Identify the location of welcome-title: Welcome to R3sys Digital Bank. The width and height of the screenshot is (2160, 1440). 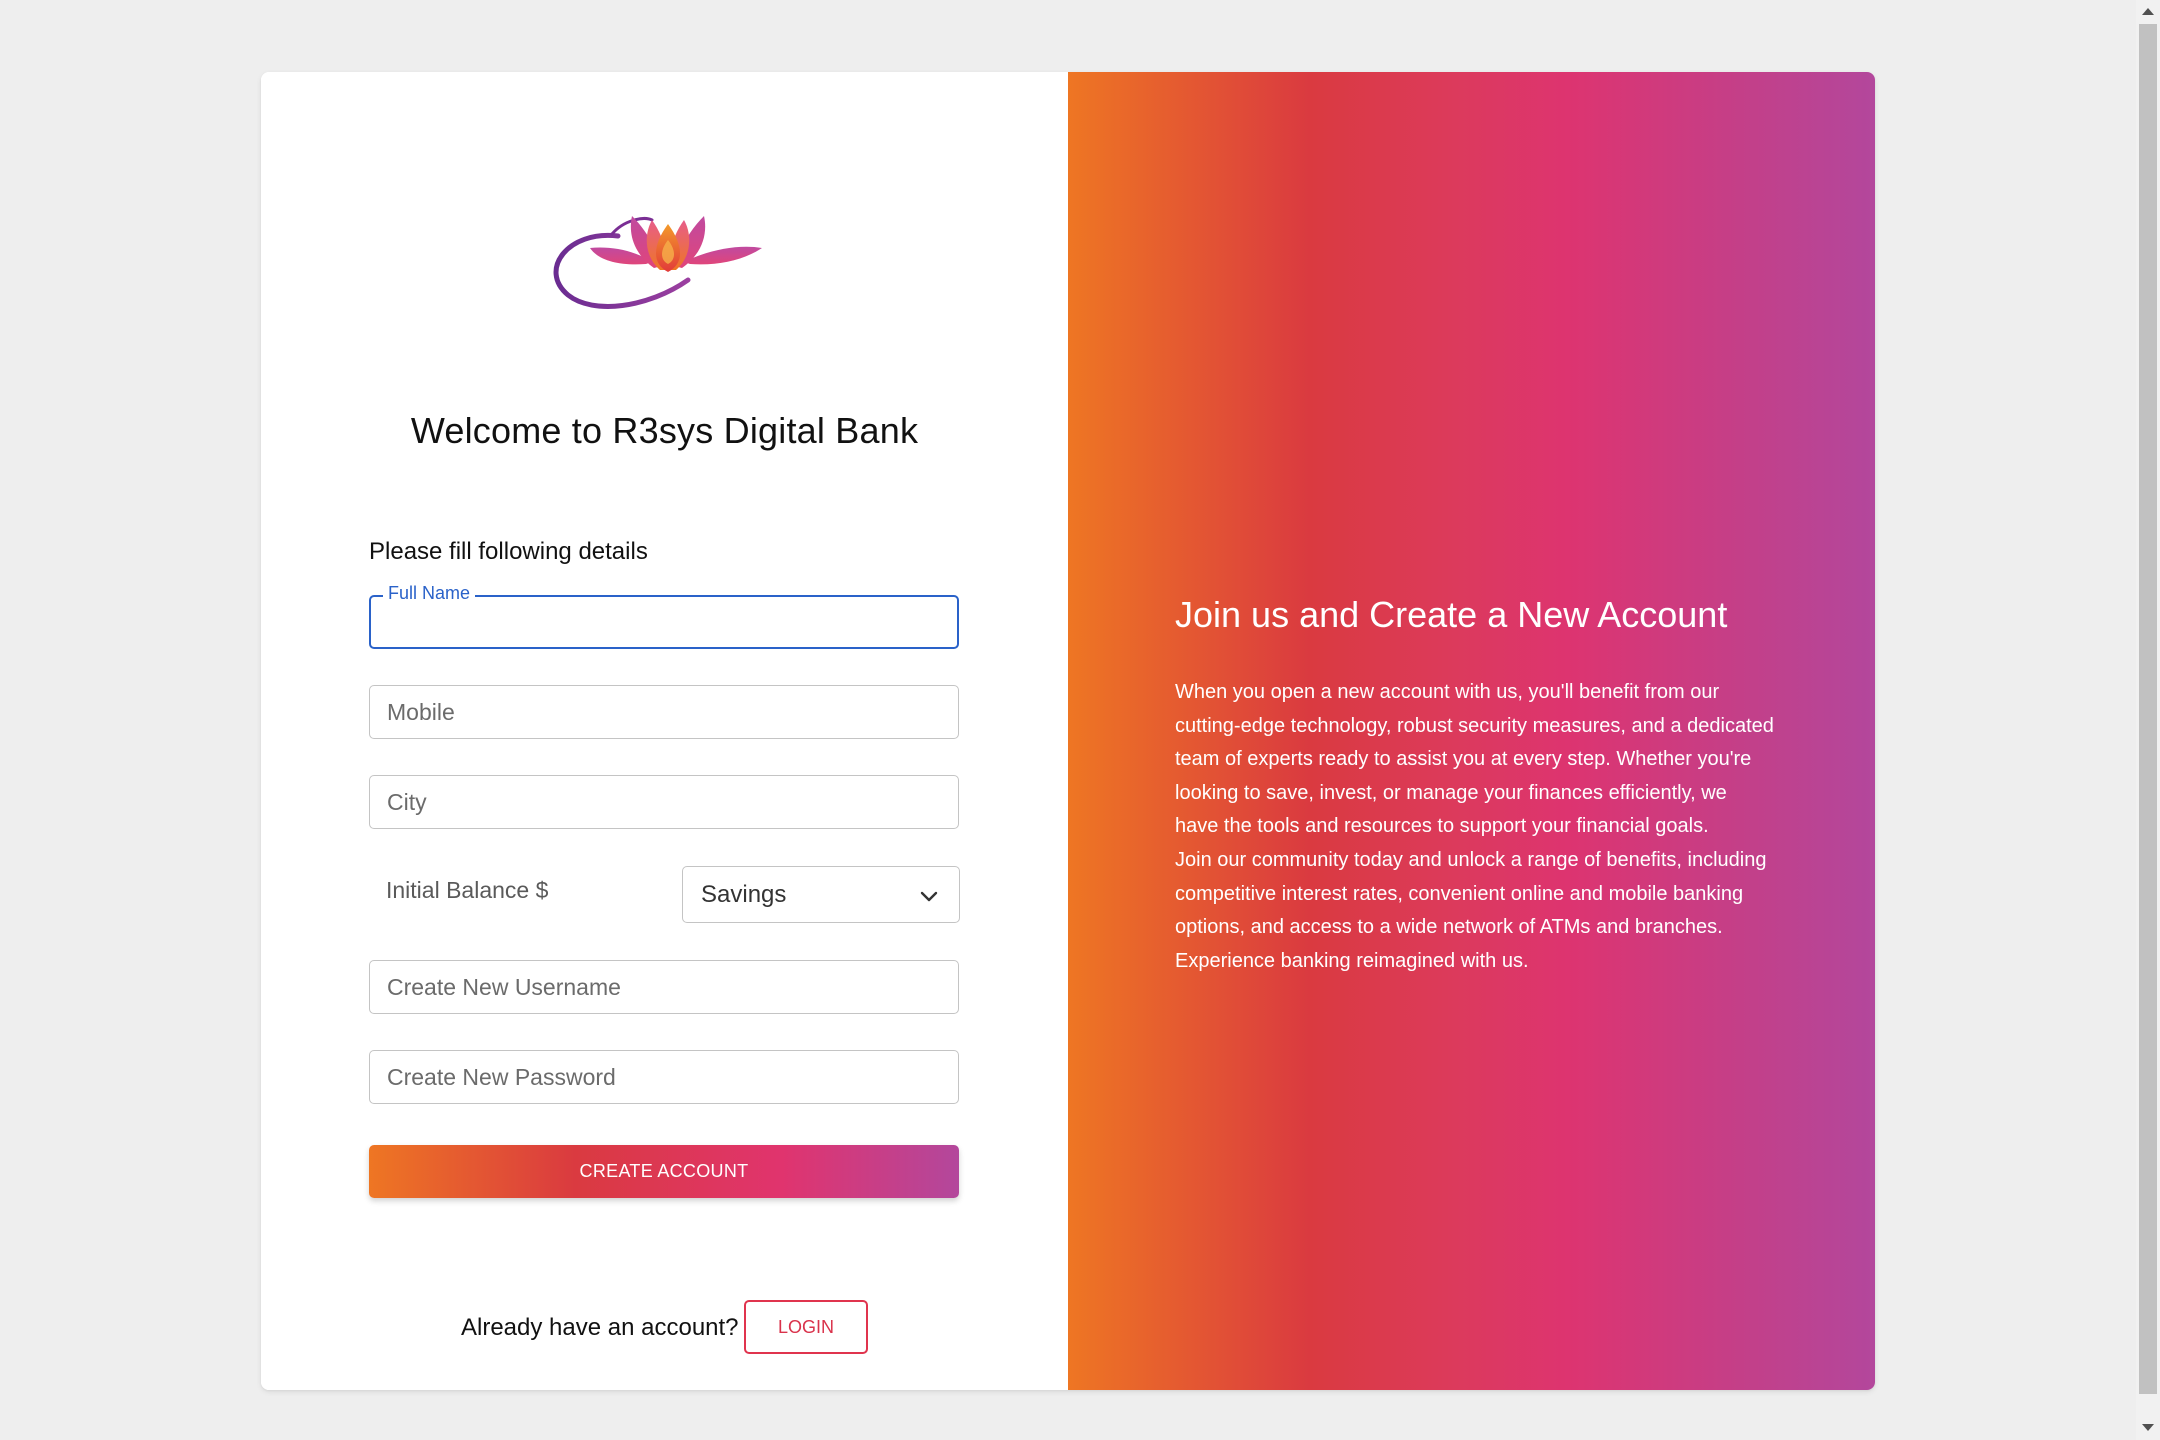
(664, 430).